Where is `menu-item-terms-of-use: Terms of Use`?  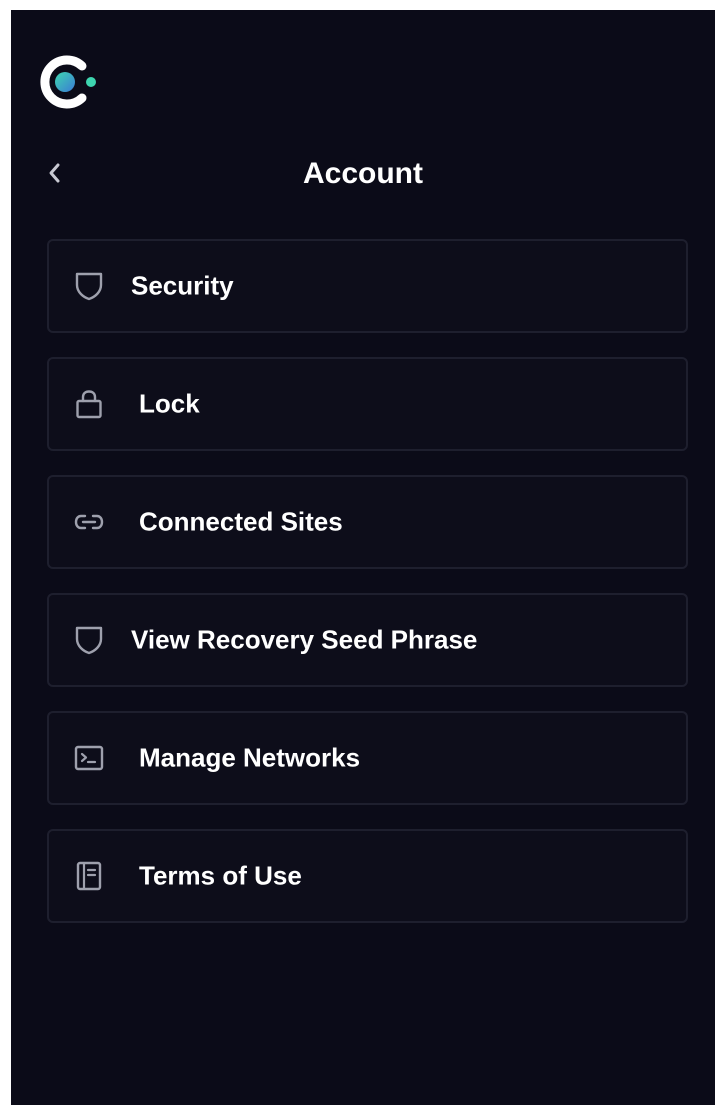
menu-item-terms-of-use: Terms of Use is located at coordinates (367, 876).